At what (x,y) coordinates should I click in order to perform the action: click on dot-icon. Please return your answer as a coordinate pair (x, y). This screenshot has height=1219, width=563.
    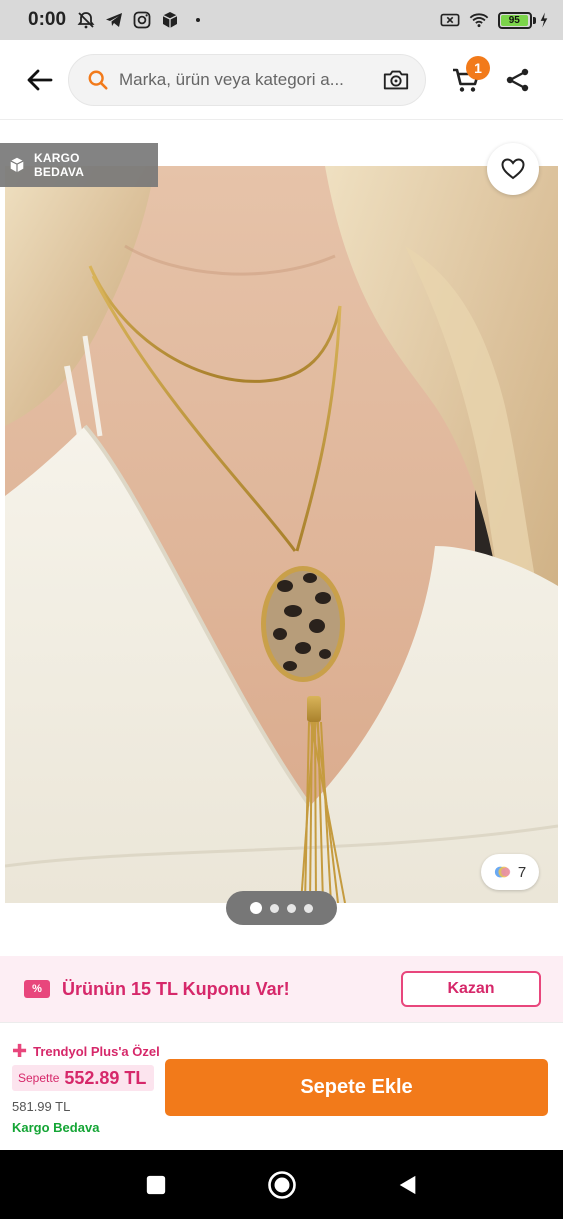
    Looking at the image, I should click on (198, 20).